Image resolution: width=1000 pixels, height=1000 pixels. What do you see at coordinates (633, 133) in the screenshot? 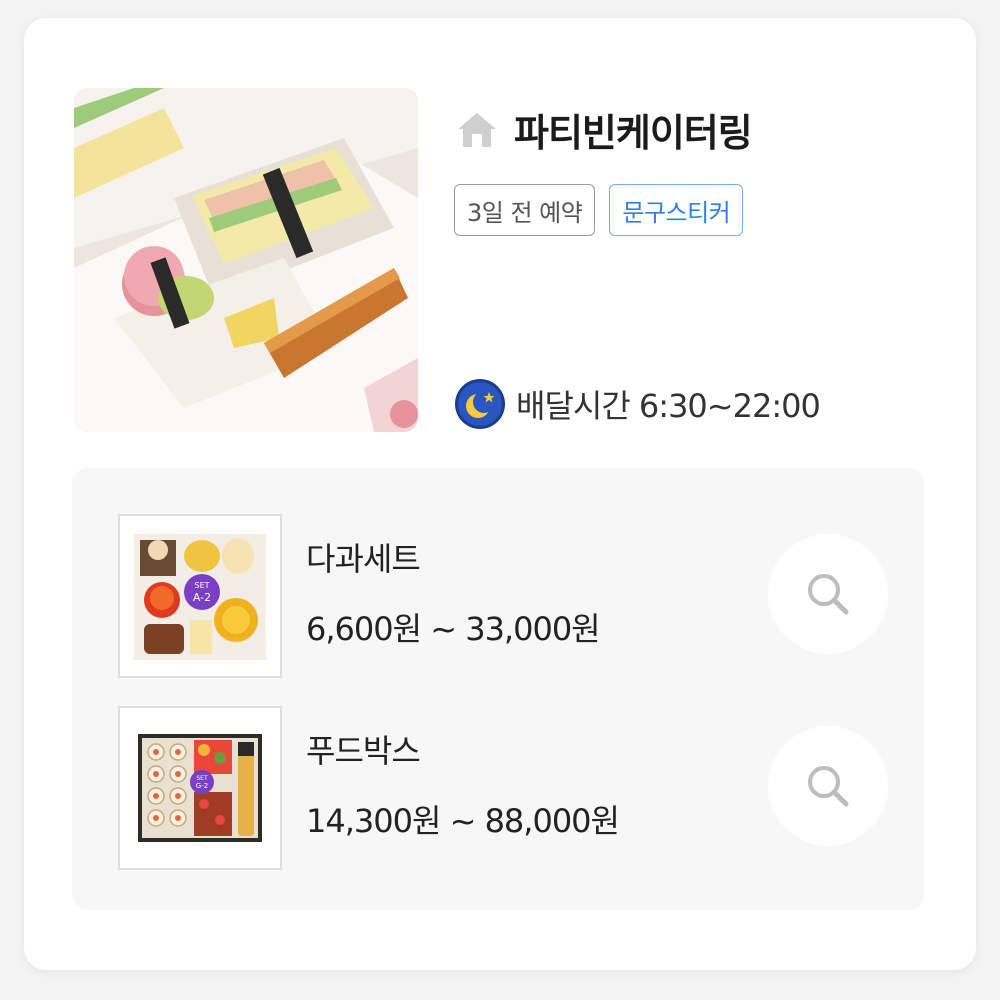
I see `store-name: 파티빈케이터링` at bounding box center [633, 133].